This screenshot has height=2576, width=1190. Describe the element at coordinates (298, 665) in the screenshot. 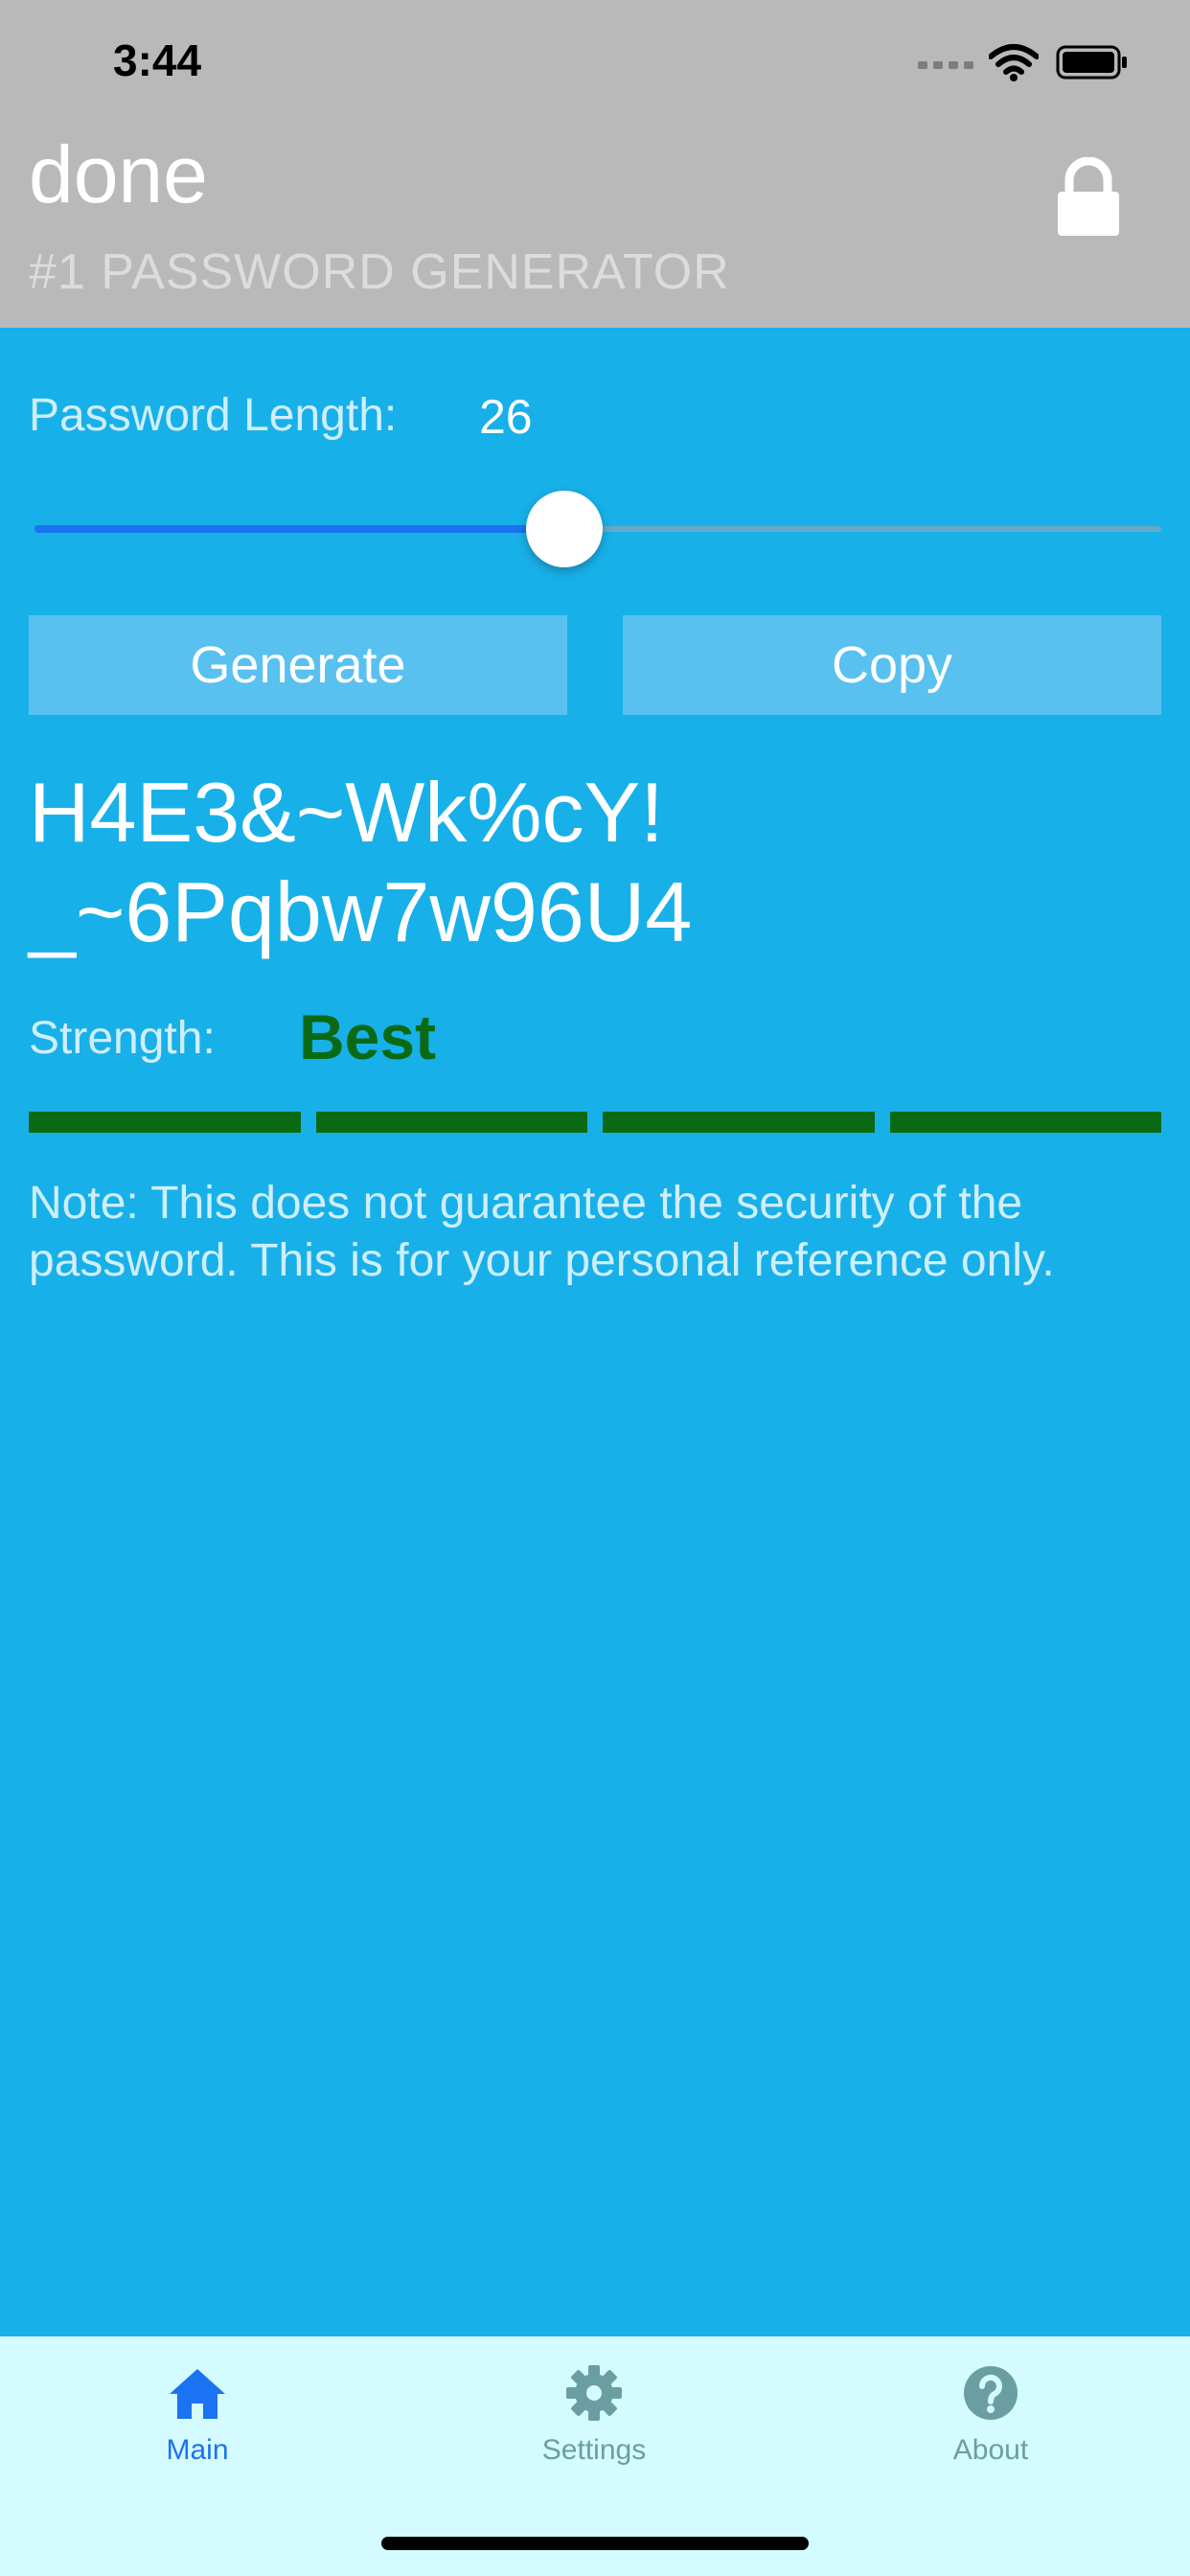

I see `generate-button: Generate` at that location.